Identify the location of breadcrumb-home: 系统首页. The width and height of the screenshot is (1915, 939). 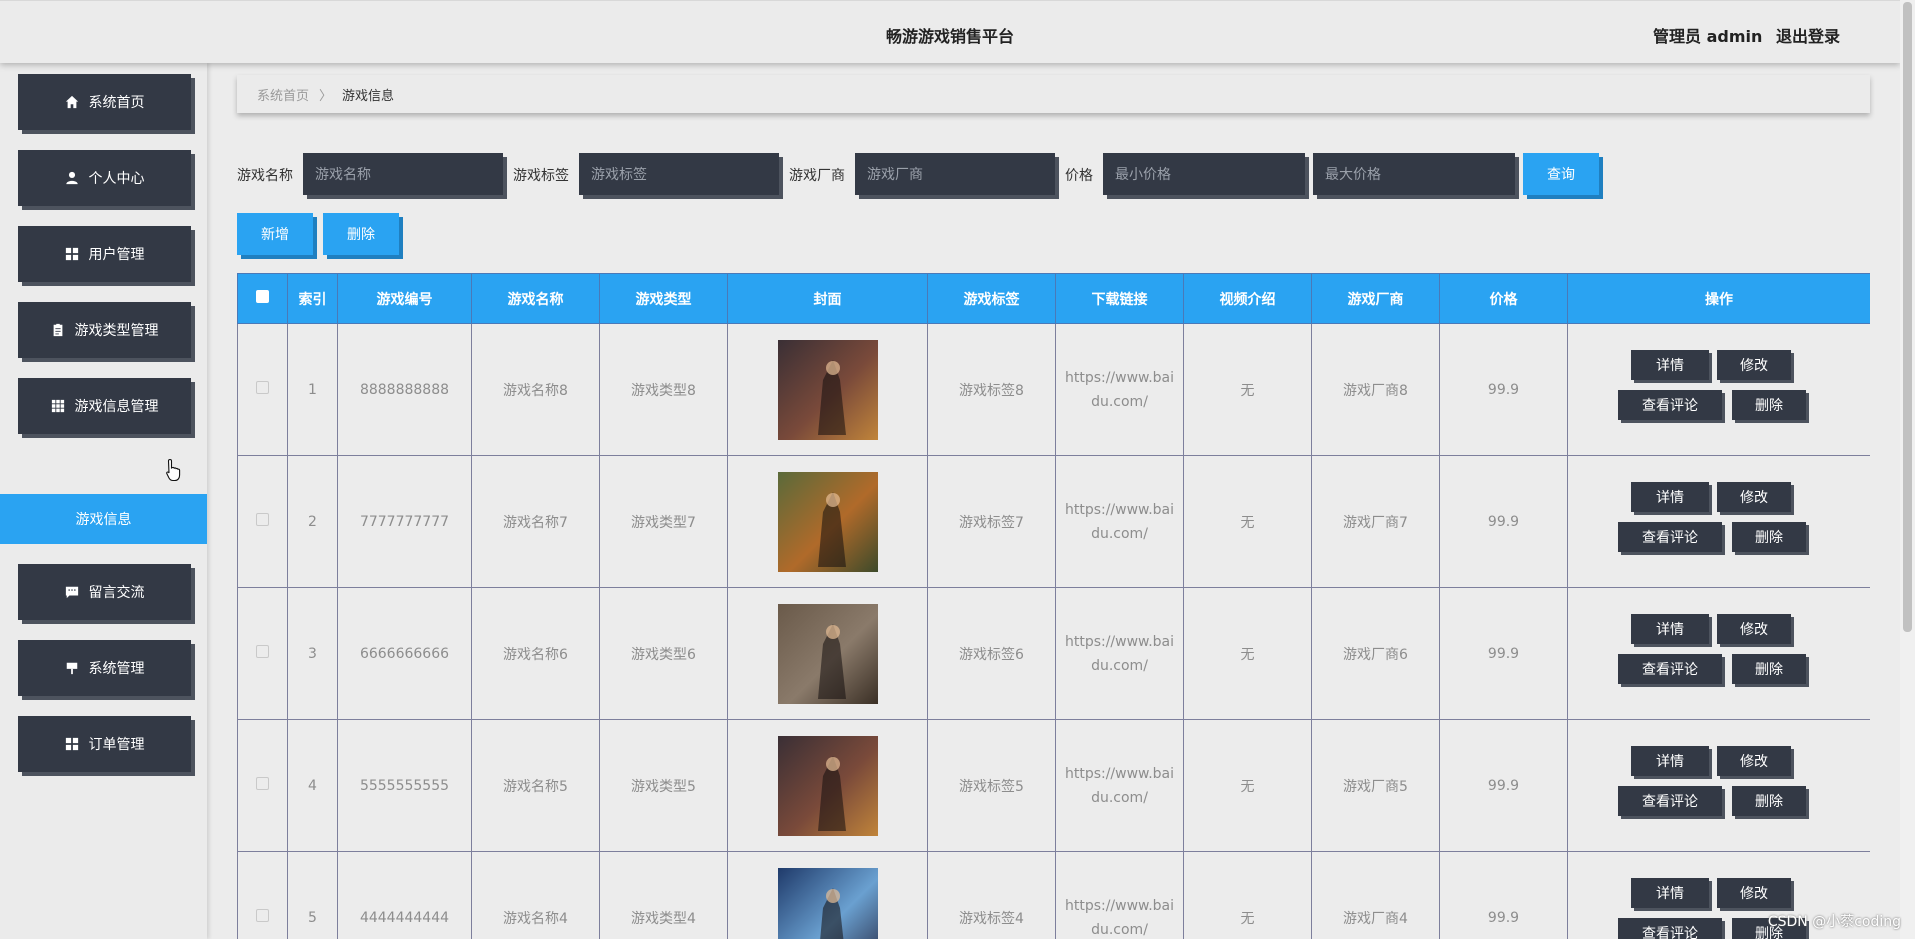
(283, 94).